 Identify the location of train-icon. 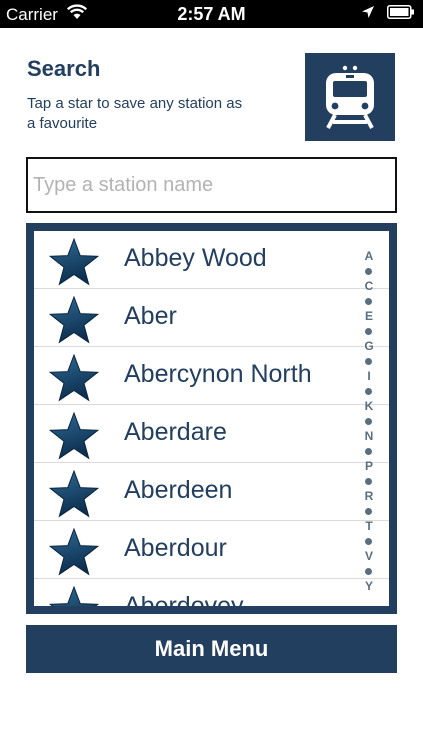
(350, 97).